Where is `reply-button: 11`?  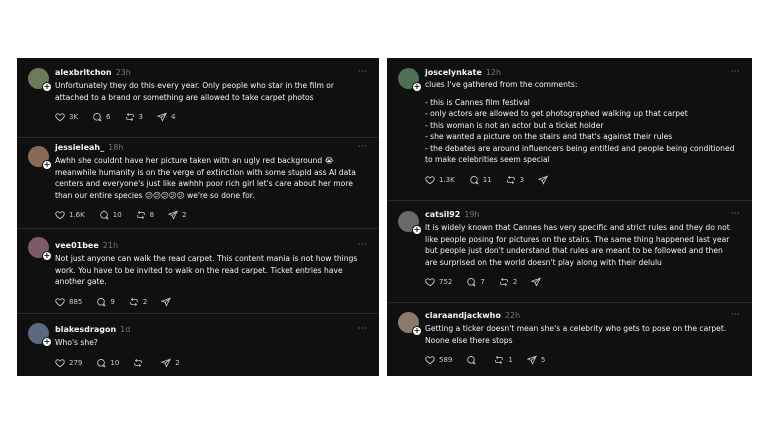 reply-button: 11 is located at coordinates (480, 180).